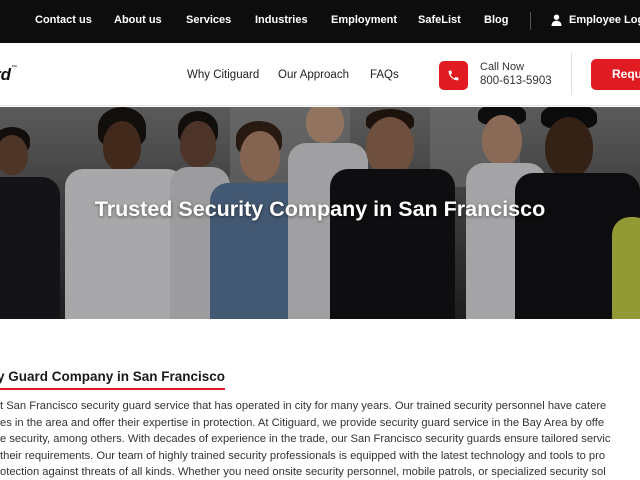 Image resolution: width=640 pixels, height=480 pixels. Describe the element at coordinates (223, 75) in the screenshot. I see `nav-why-citiguard: Why Citiguard` at that location.